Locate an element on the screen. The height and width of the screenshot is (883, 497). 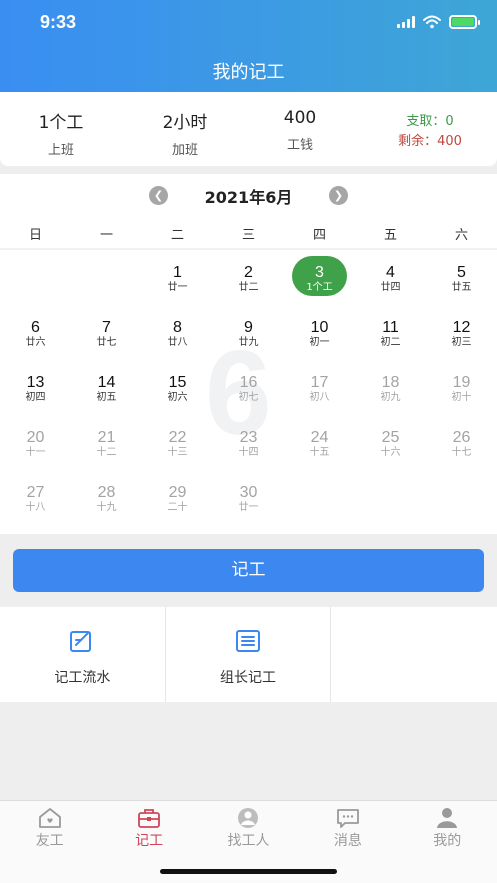
lunar-date: 初一 is located at coordinates (319, 342).